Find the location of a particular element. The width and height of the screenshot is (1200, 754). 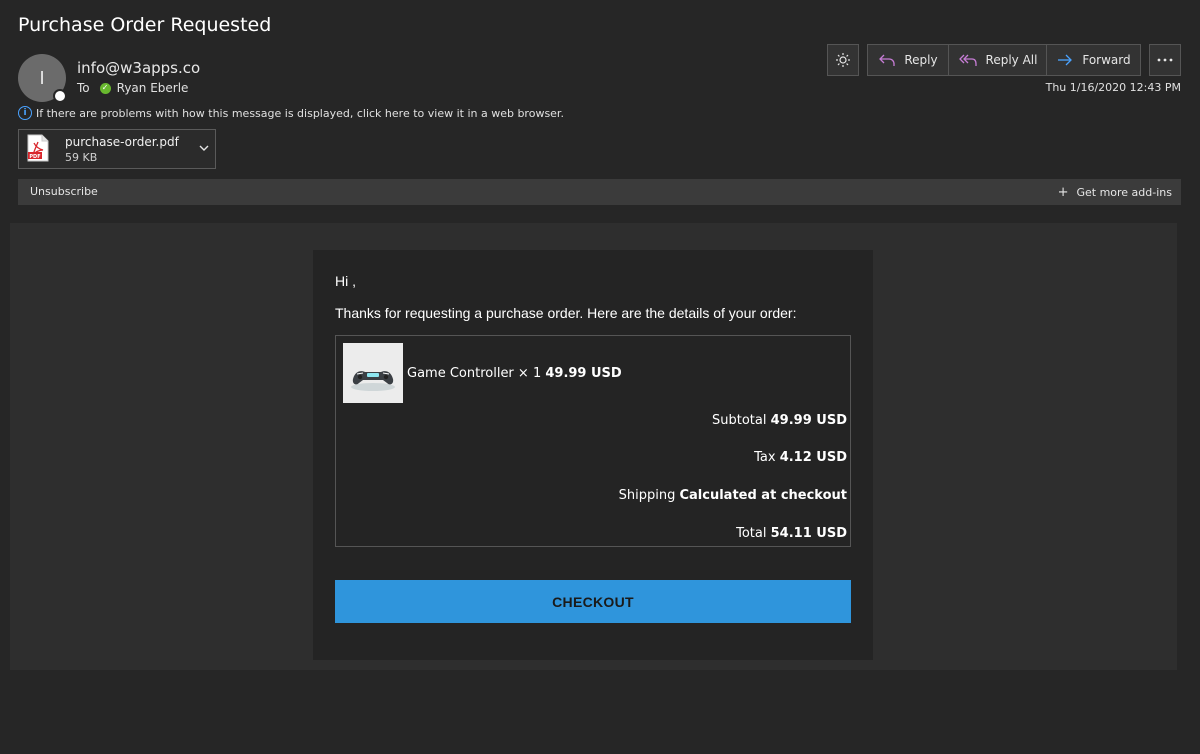

shipping-label: Shipping is located at coordinates (647, 495).